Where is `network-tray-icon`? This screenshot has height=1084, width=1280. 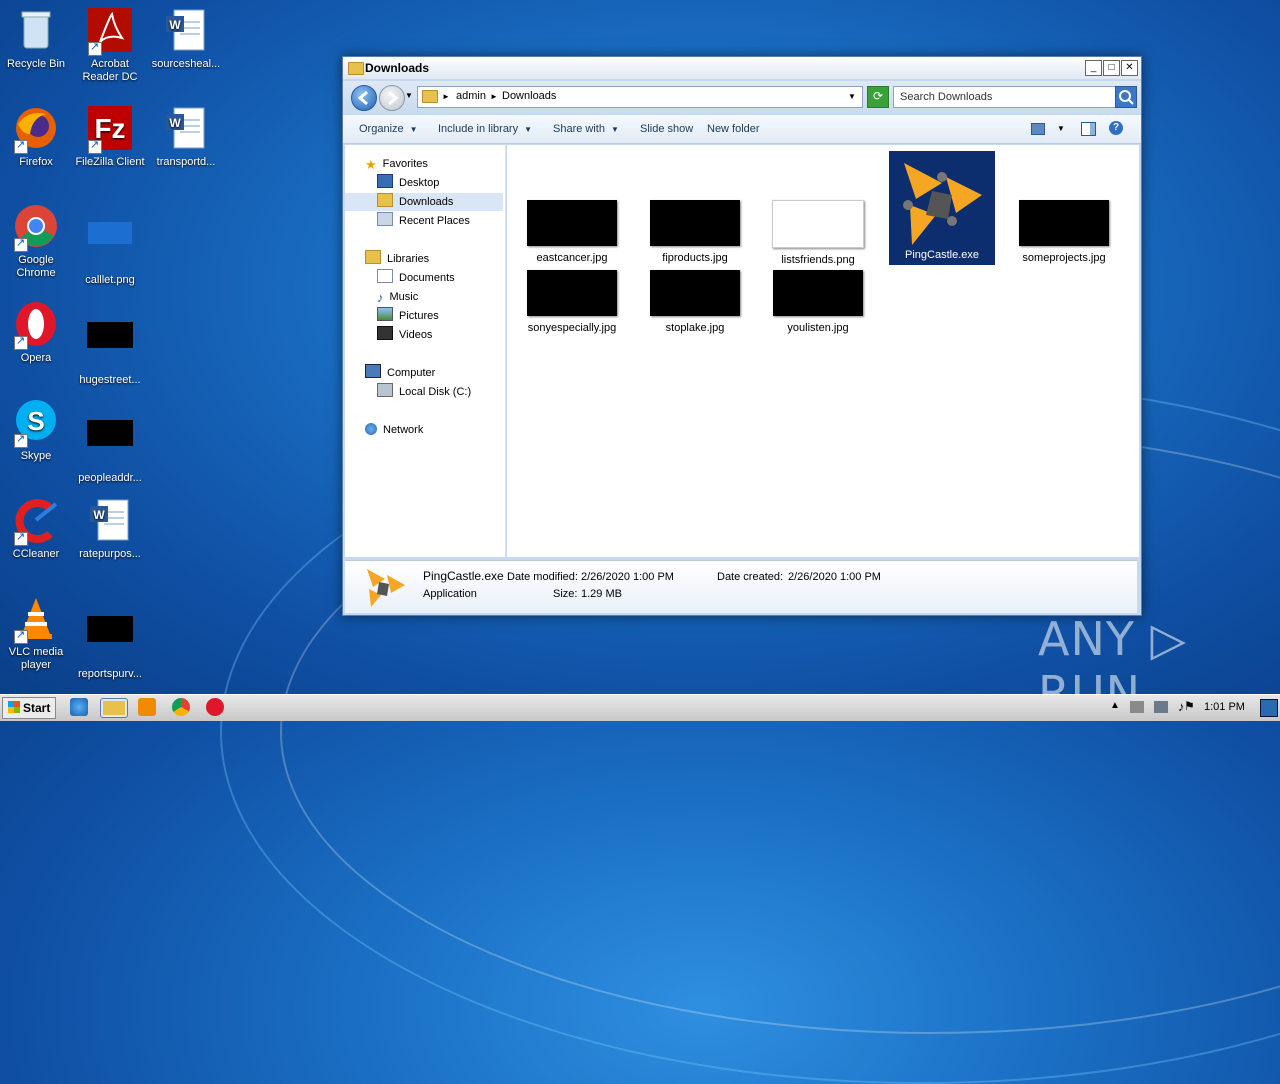 network-tray-icon is located at coordinates (1161, 707).